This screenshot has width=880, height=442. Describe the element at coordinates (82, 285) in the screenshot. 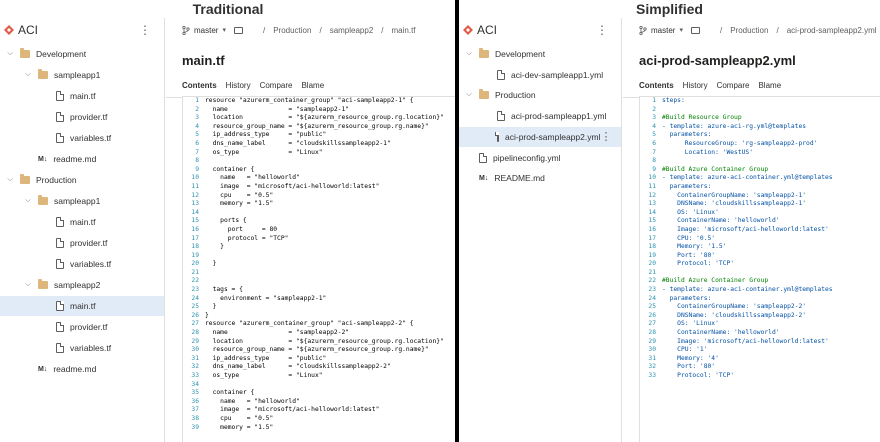

I see `tree-item: ⌵ sampleapp2` at that location.